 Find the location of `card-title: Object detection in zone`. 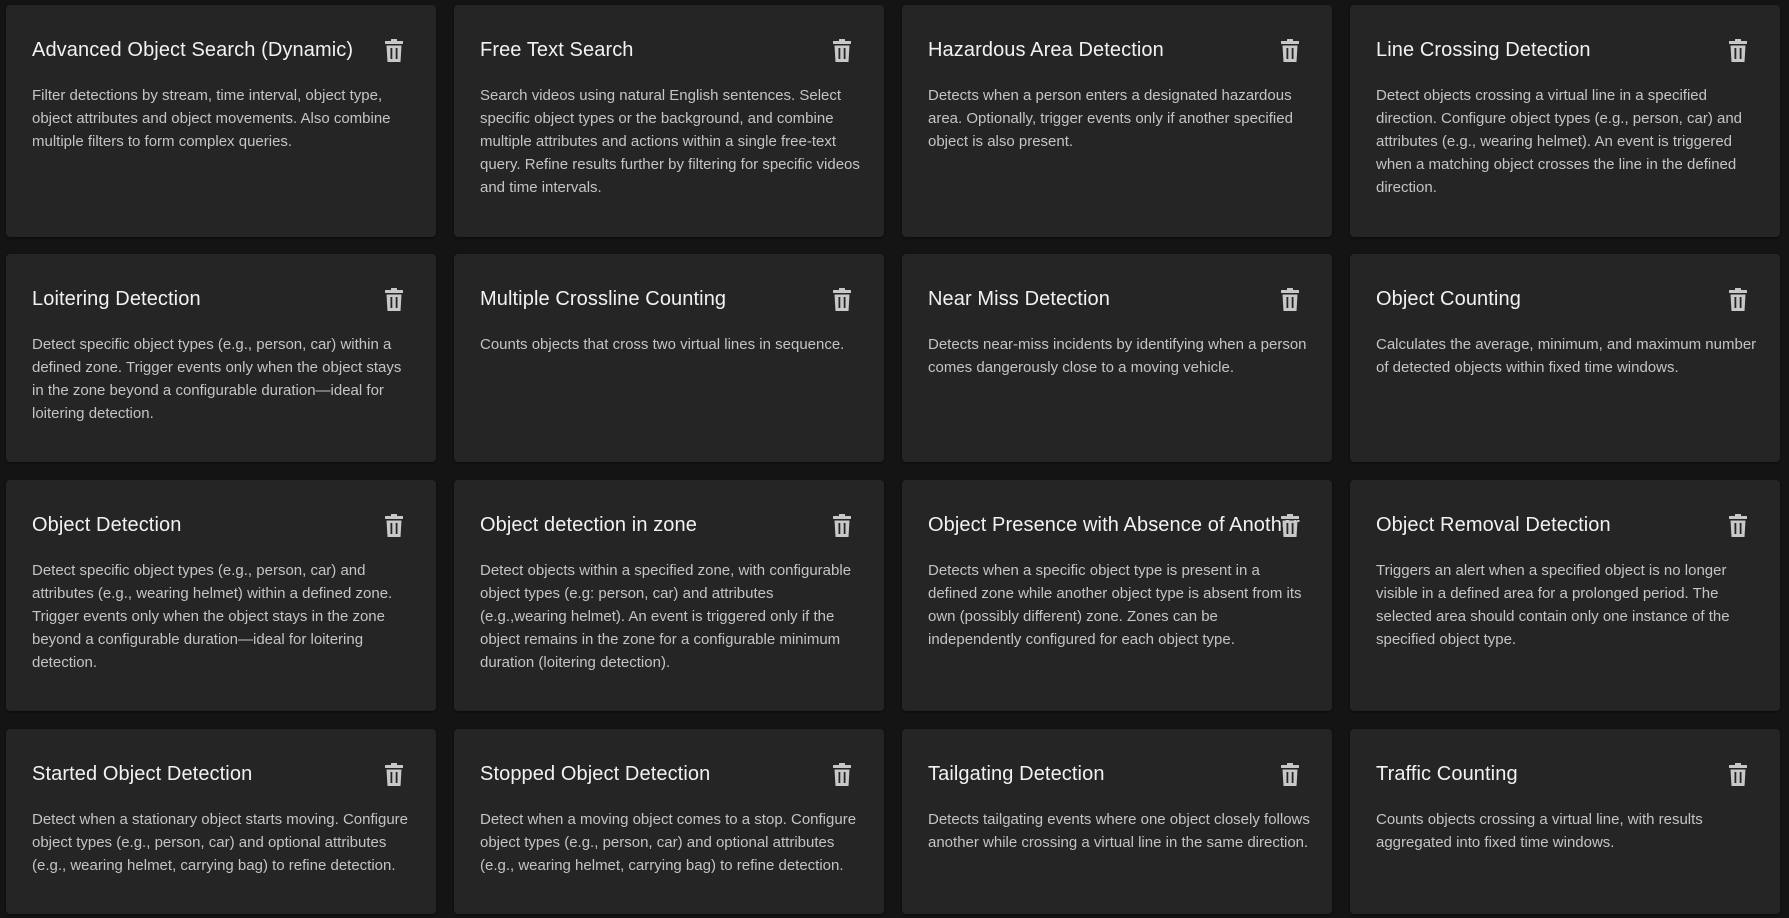

card-title: Object detection in zone is located at coordinates (588, 525).